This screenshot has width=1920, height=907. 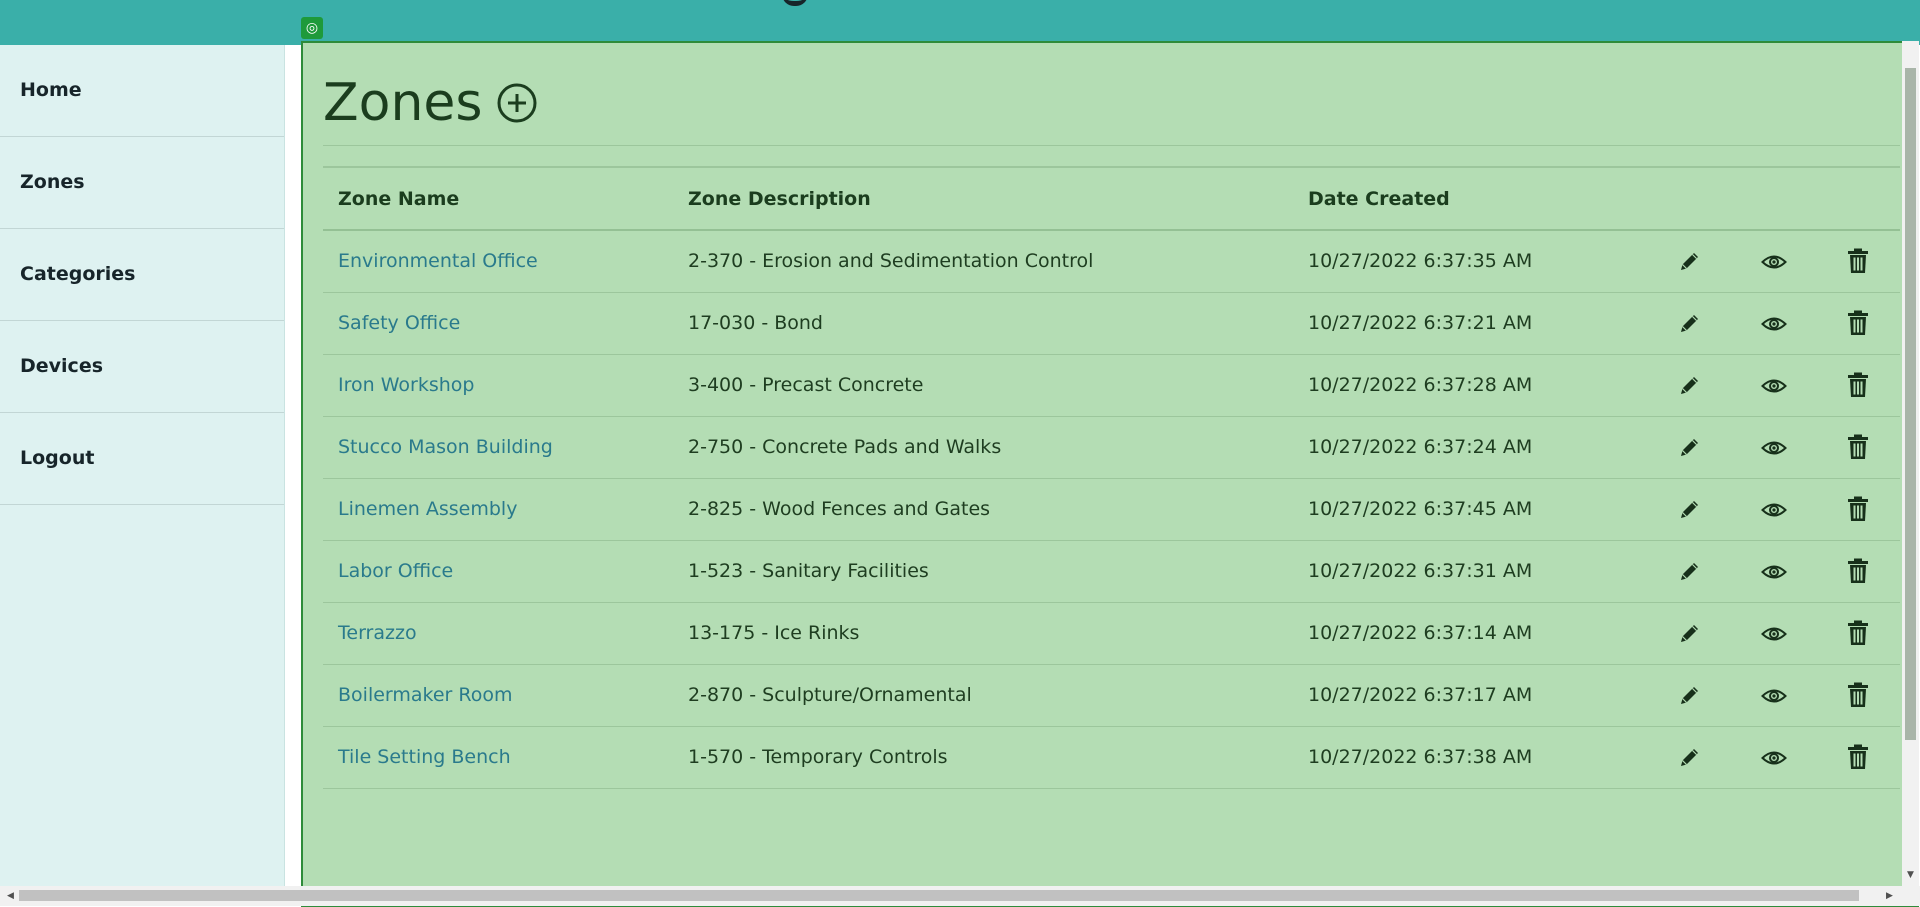 What do you see at coordinates (1470, 323) in the screenshot?
I see `date-created-cell: 10/27/2022 6:37:21 AM` at bounding box center [1470, 323].